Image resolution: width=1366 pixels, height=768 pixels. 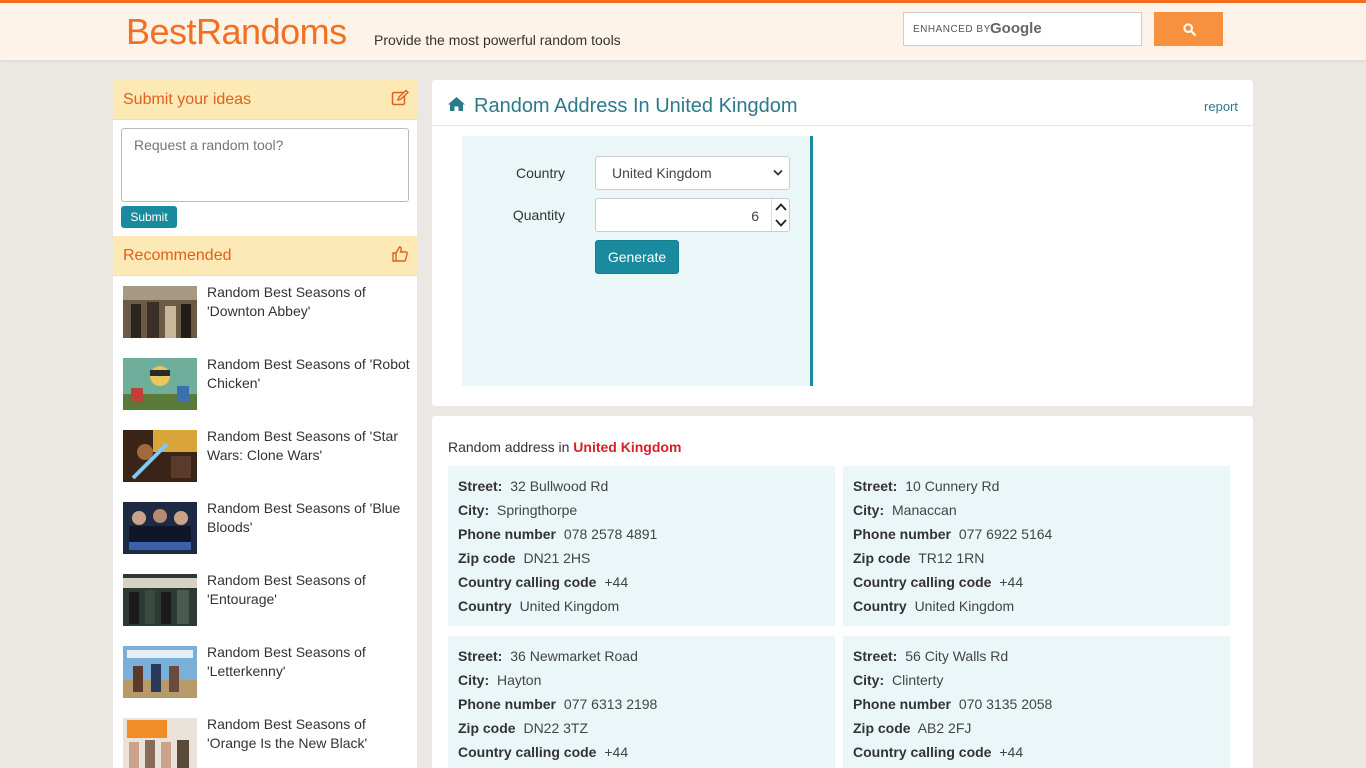 I want to click on home-icon, so click(x=456, y=104).